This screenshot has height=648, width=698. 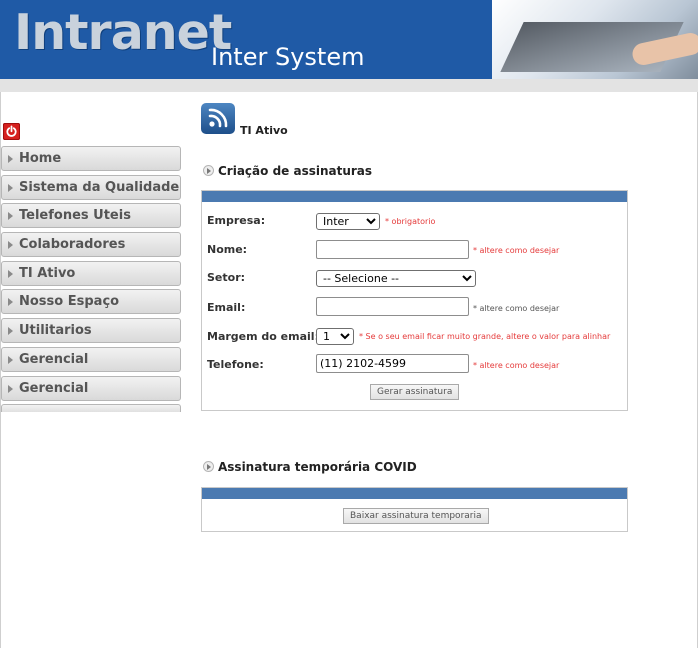 I want to click on sidebar-item-gerencial: Gerencial, so click(x=91, y=359).